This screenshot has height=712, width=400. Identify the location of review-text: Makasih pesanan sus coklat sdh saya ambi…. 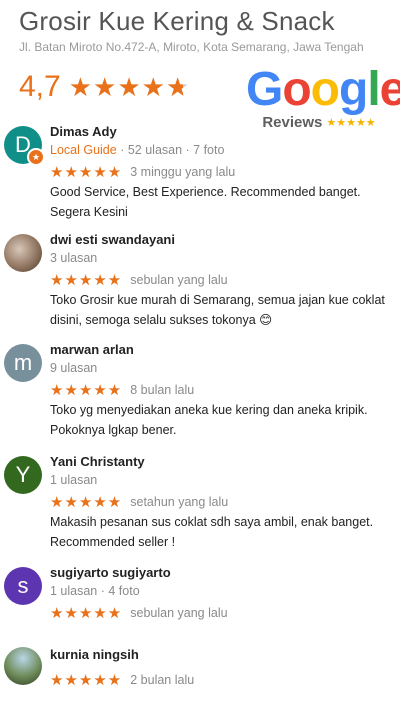
(212, 532).